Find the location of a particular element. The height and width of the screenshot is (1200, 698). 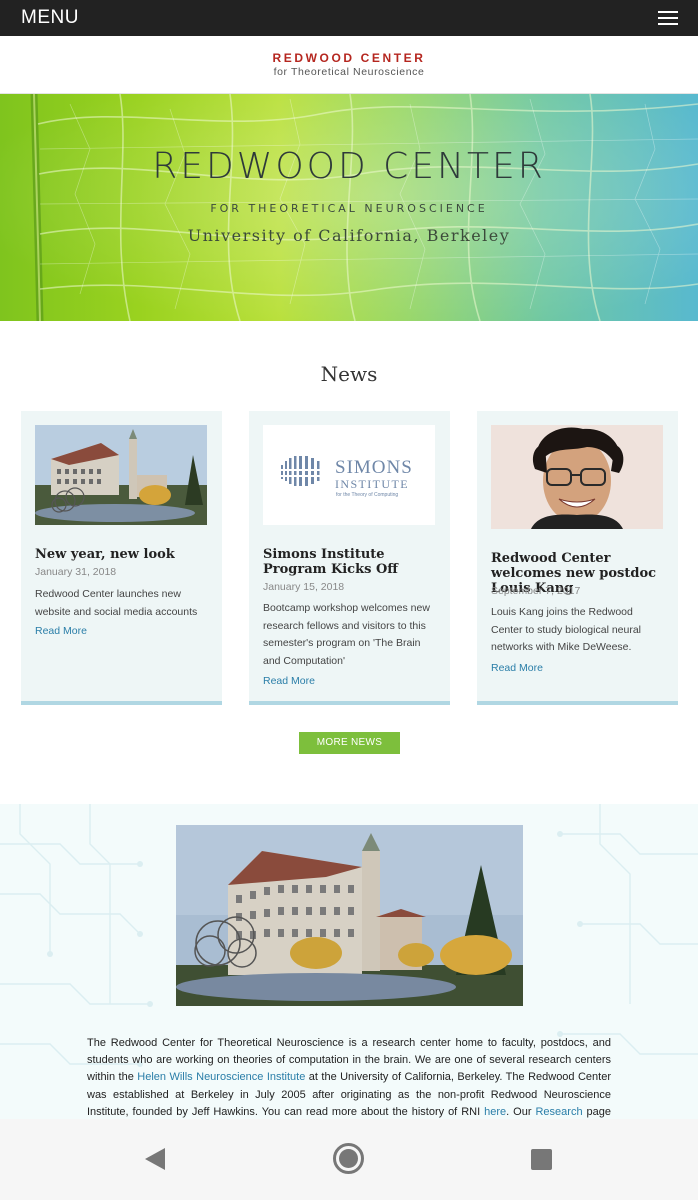

hwni-link: Helen Wills Neuroscience Institute is located at coordinates (221, 1077).